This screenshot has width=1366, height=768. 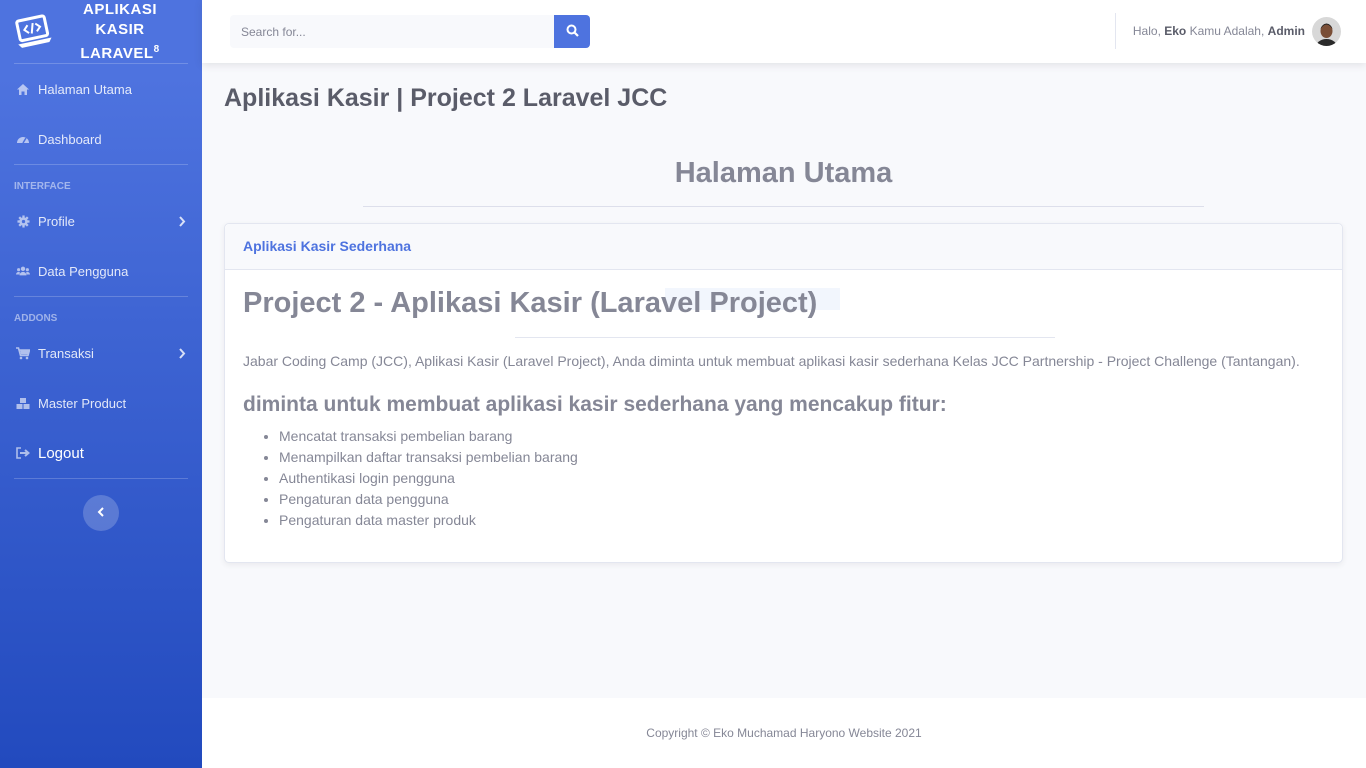 What do you see at coordinates (428, 520) in the screenshot?
I see `list-item: Pengaturan data master produk` at bounding box center [428, 520].